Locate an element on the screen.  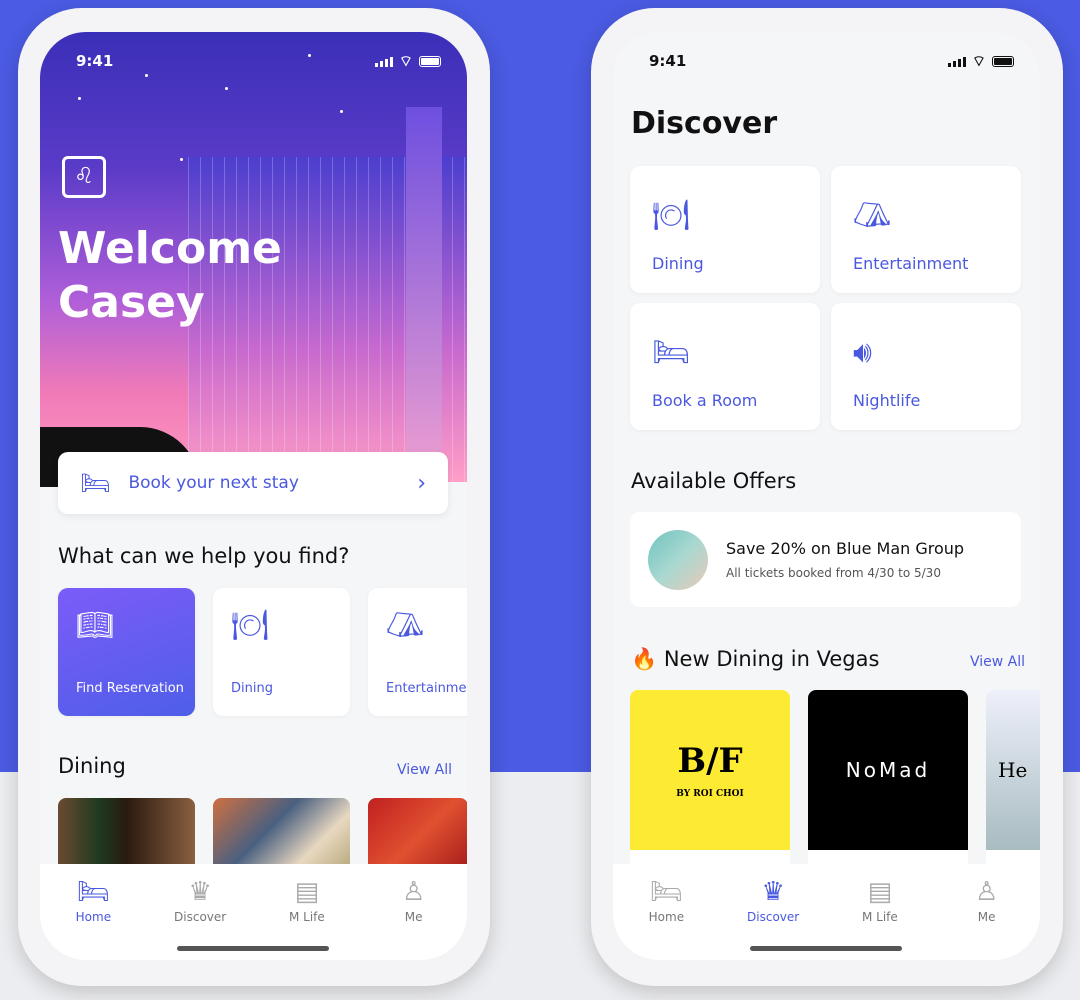
book-icon: 📖︎ is located at coordinates (95, 625).